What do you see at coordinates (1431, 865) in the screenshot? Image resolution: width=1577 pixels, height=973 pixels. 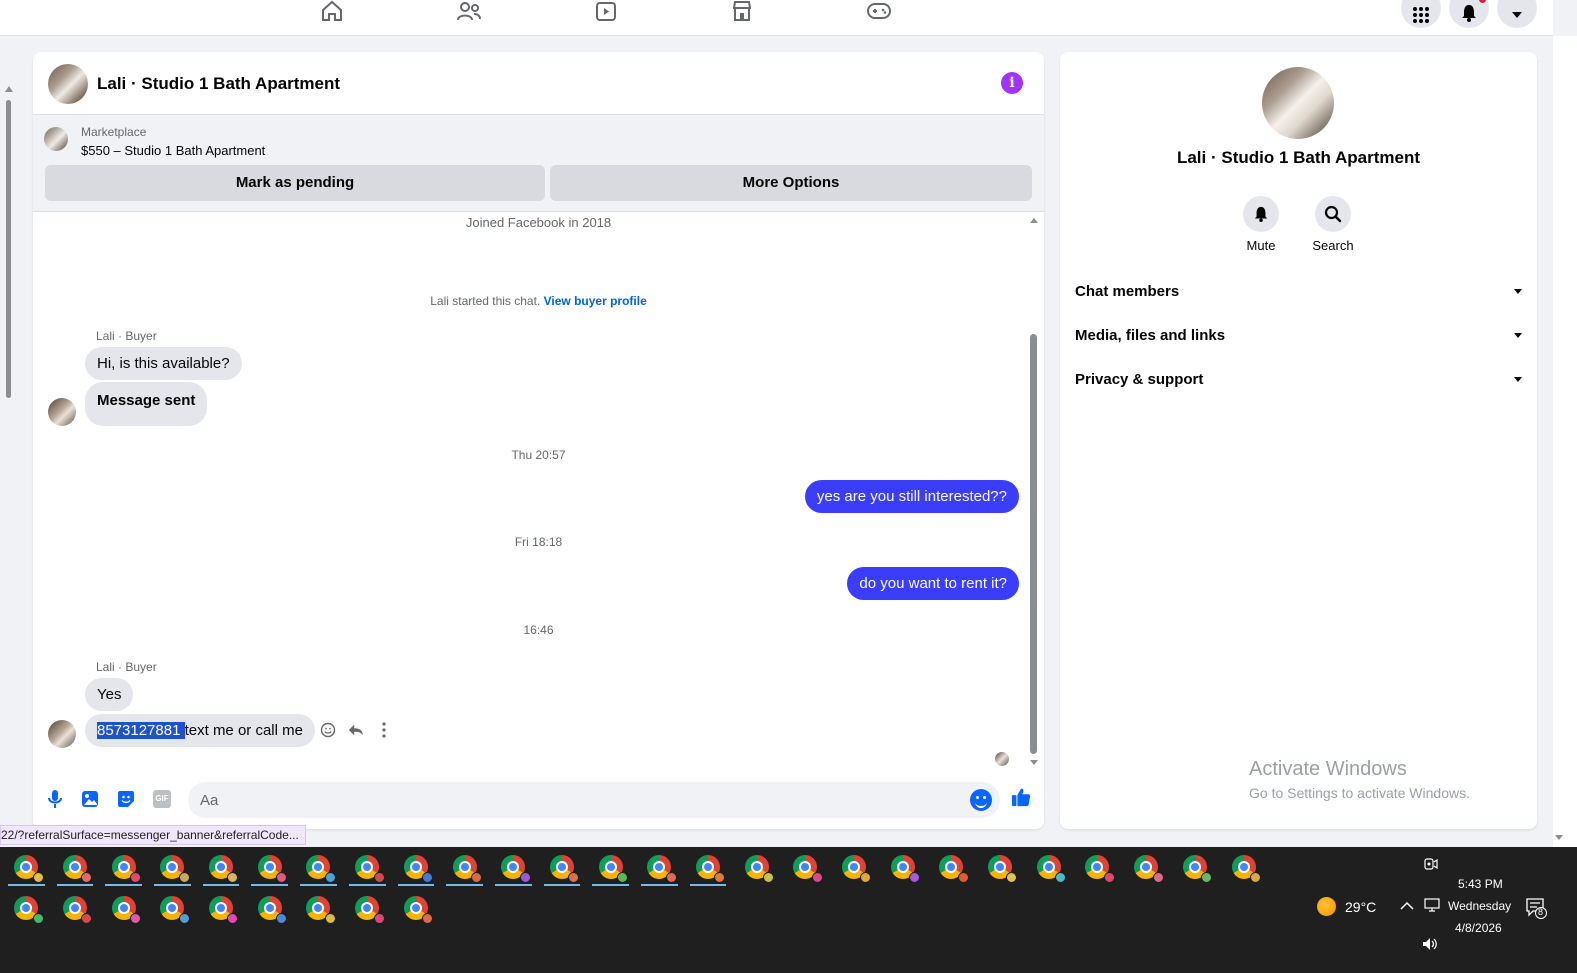 I see `meet-now-icon` at bounding box center [1431, 865].